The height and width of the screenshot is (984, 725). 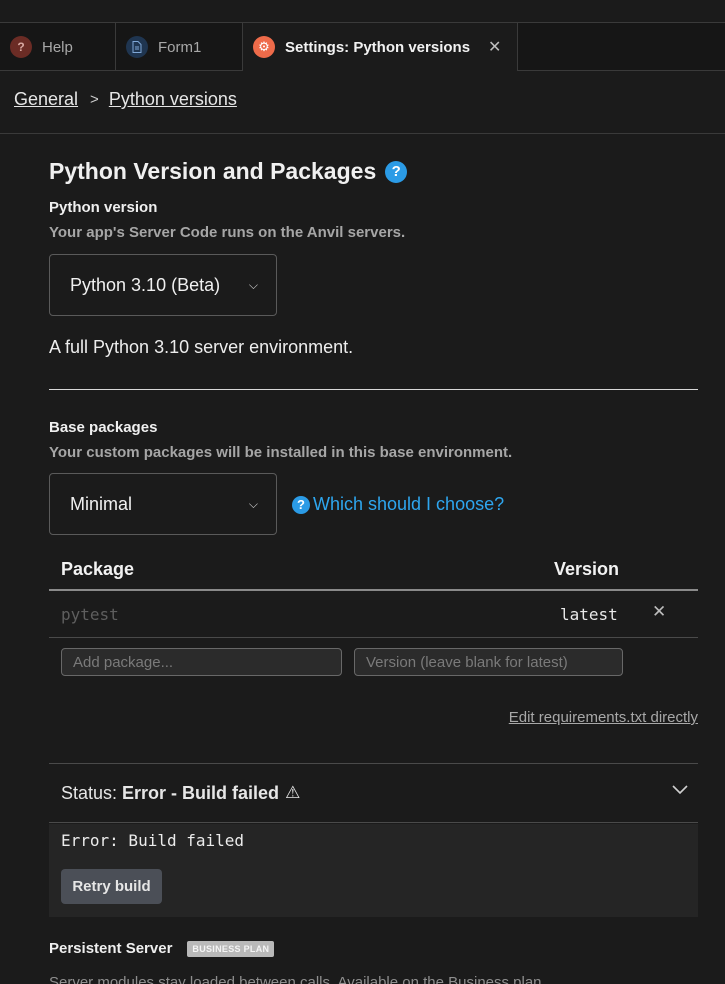 I want to click on python-version-description: A full Python 3.10 server environment., so click(x=201, y=347).